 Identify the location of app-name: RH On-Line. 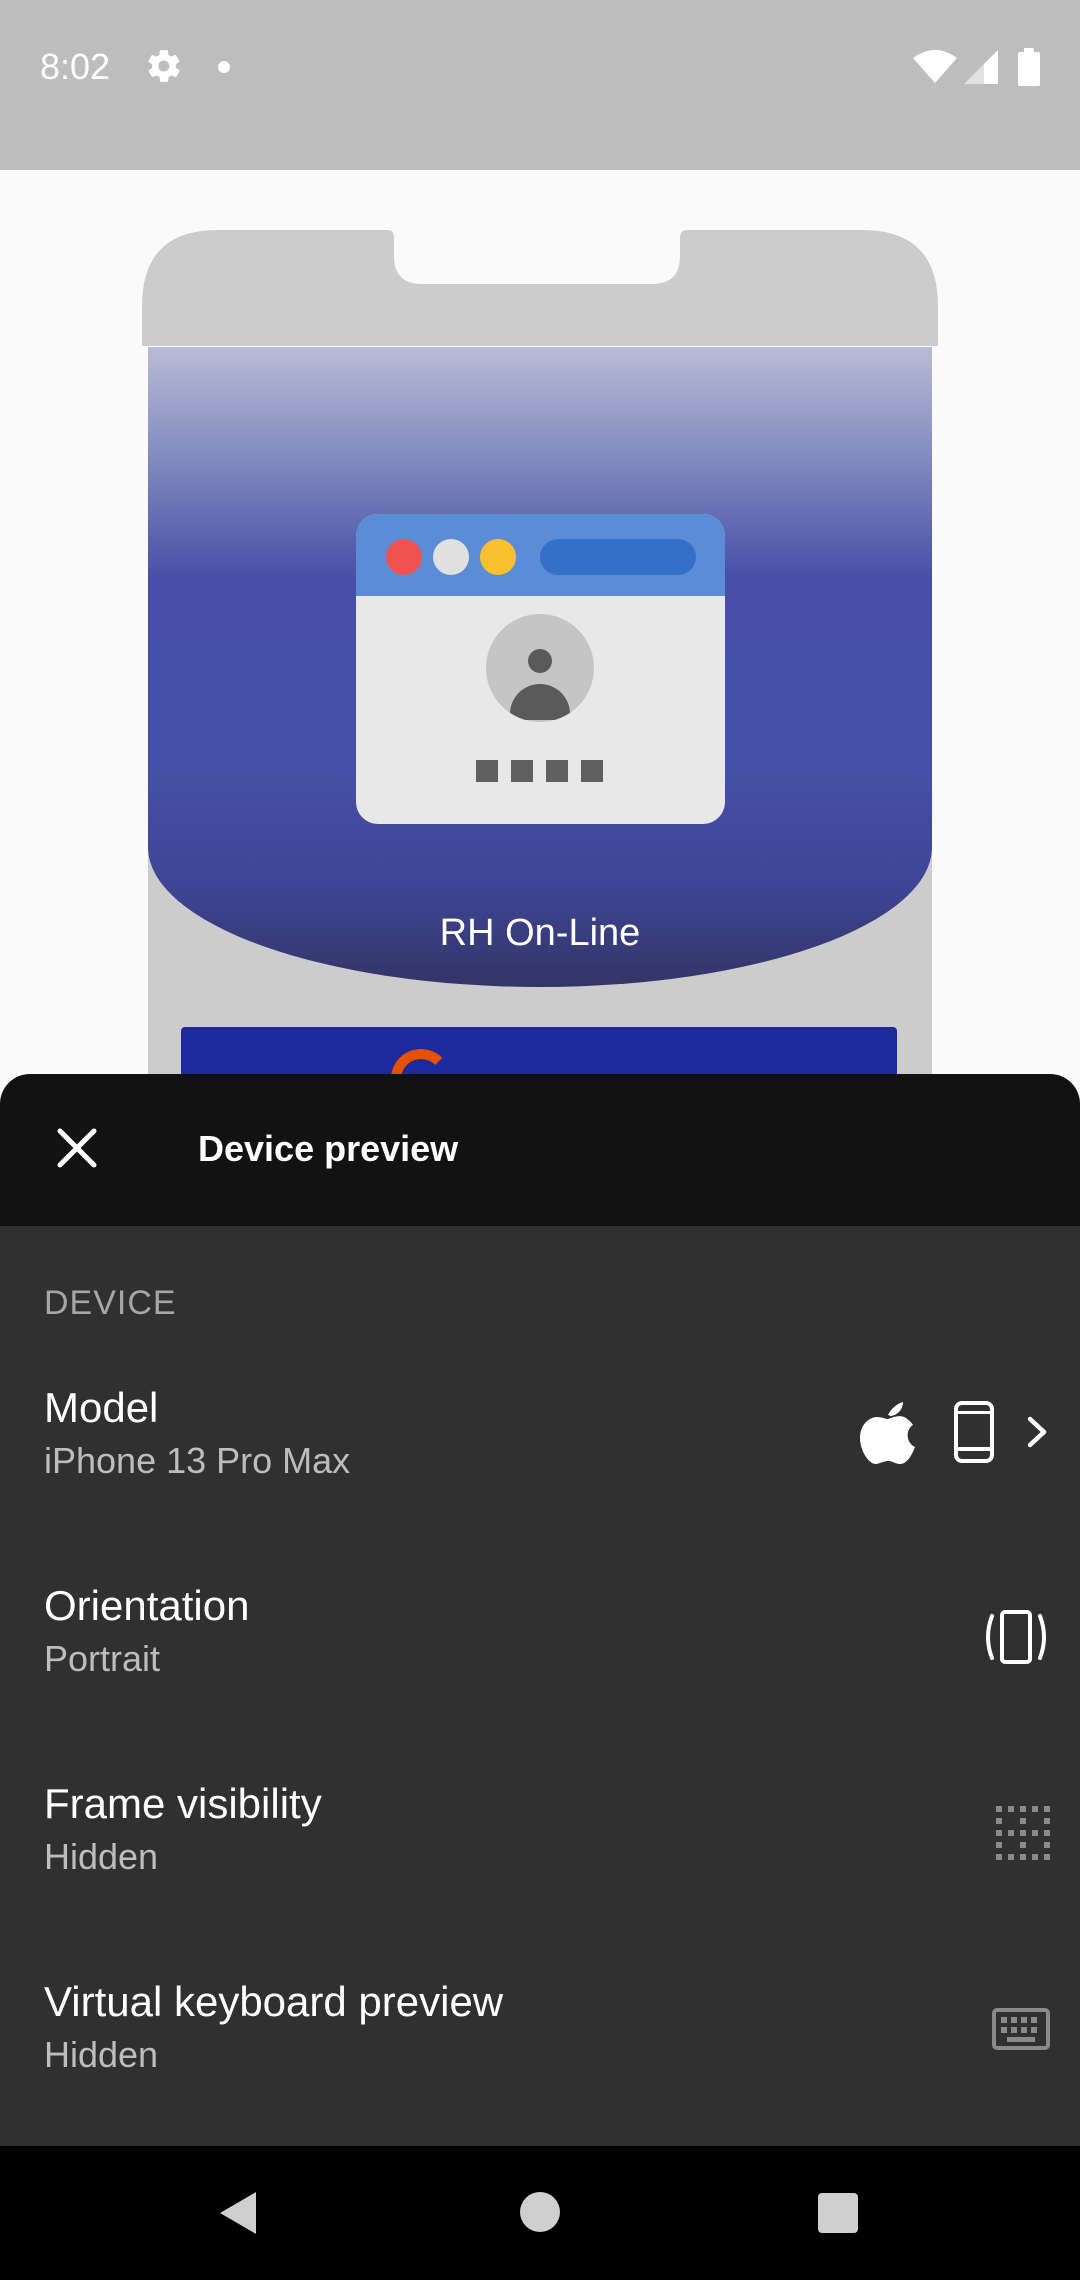
(540, 933).